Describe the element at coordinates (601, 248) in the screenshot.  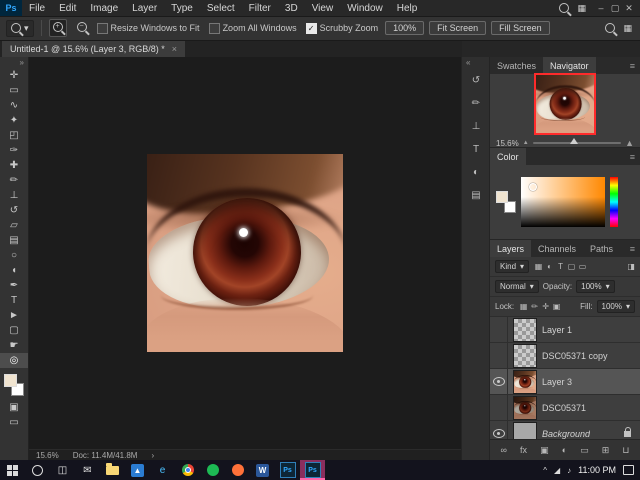
I see `tab-paths: Paths` at that location.